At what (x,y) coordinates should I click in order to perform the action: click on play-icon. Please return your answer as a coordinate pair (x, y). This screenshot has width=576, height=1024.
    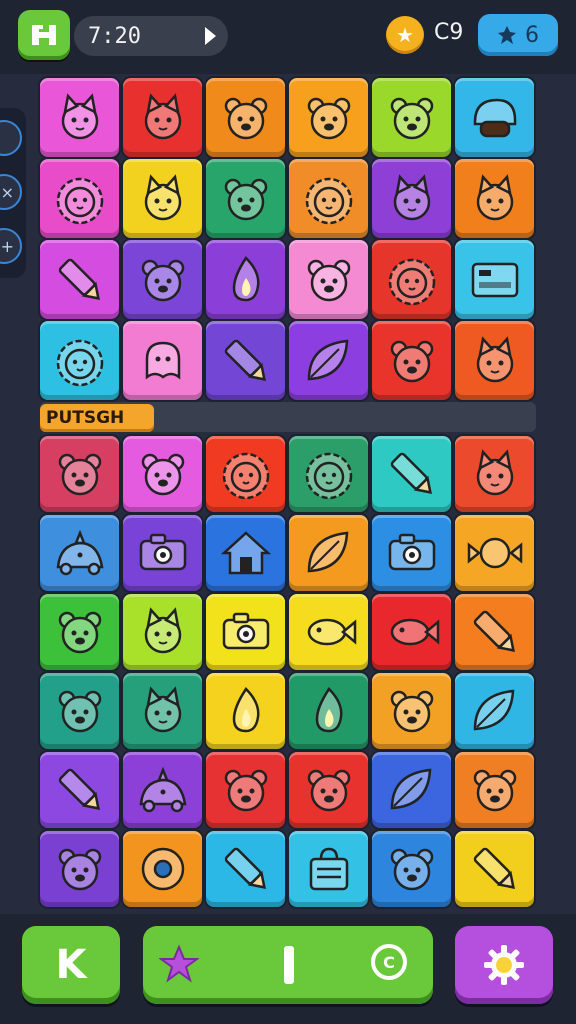
    Looking at the image, I should click on (210, 36).